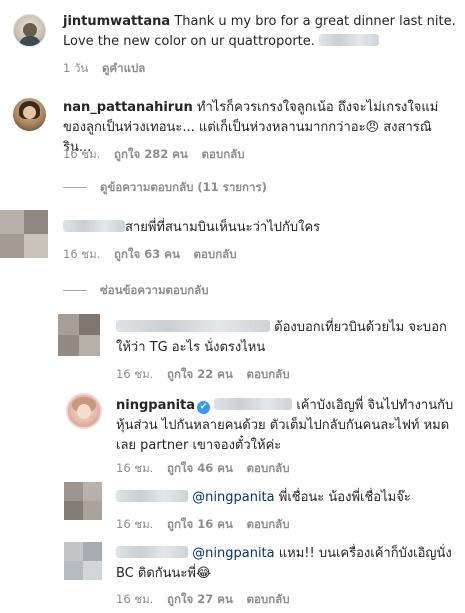  Describe the element at coordinates (200, 374) in the screenshot. I see `likes-count: ถูกใจ 22 คน` at that location.